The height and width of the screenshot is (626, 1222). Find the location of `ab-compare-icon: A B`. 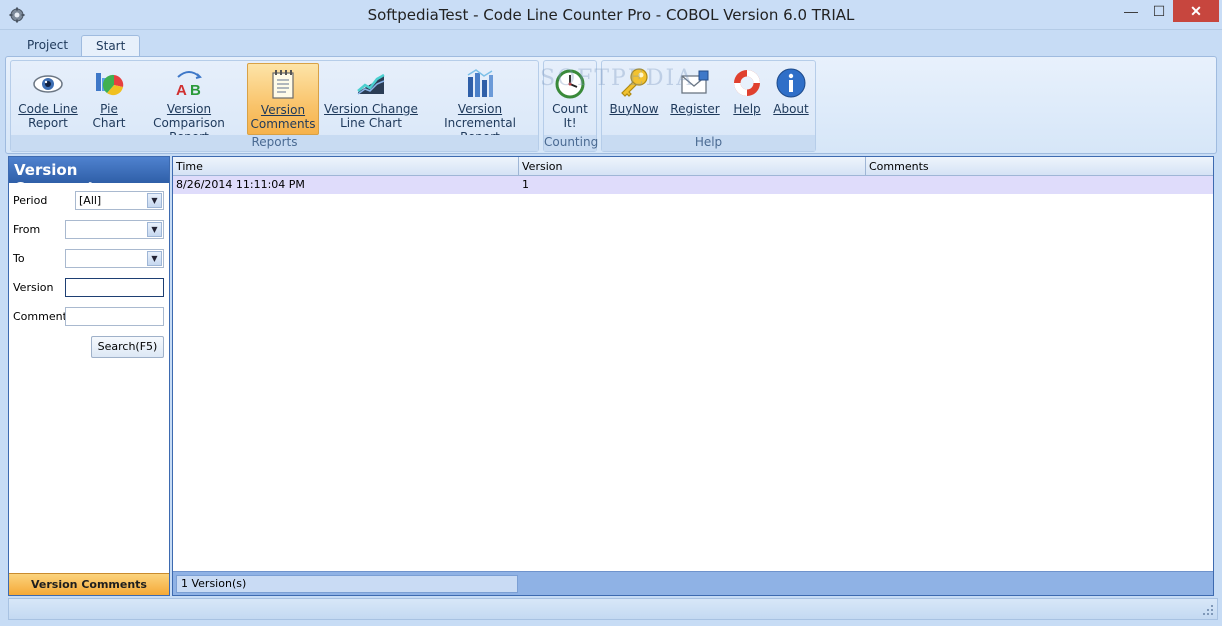

ab-compare-icon: A B is located at coordinates (189, 85).